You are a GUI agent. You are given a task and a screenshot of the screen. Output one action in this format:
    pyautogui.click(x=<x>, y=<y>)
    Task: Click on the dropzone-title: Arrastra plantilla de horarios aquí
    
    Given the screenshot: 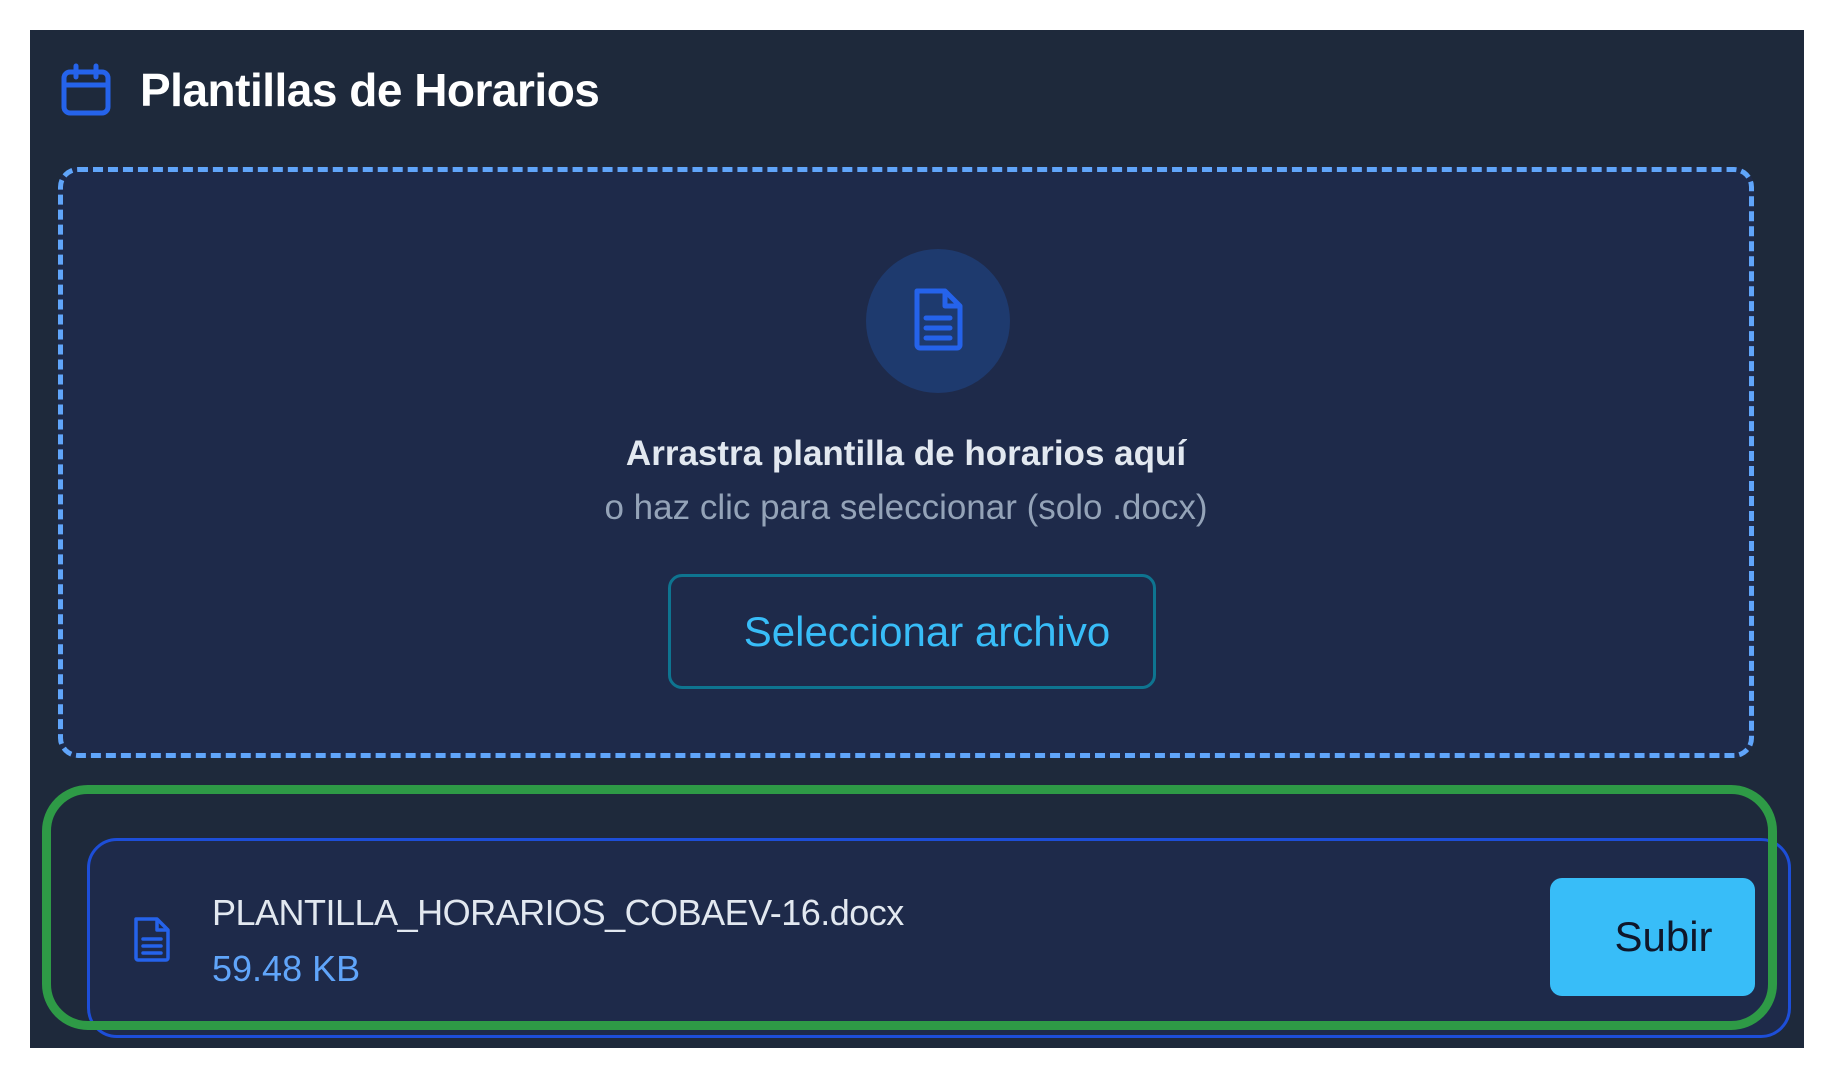 What is the action you would take?
    pyautogui.click(x=906, y=453)
    